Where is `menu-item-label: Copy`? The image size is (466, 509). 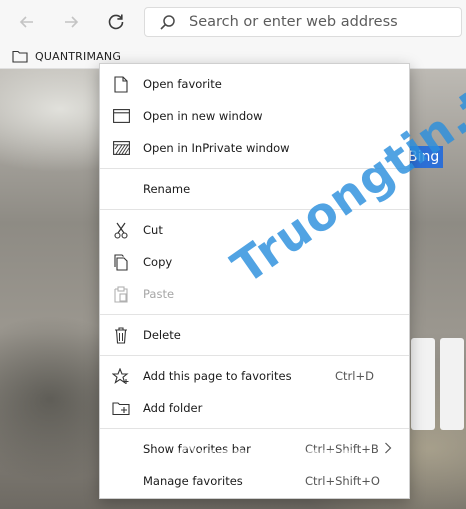 menu-item-label: Copy is located at coordinates (158, 262).